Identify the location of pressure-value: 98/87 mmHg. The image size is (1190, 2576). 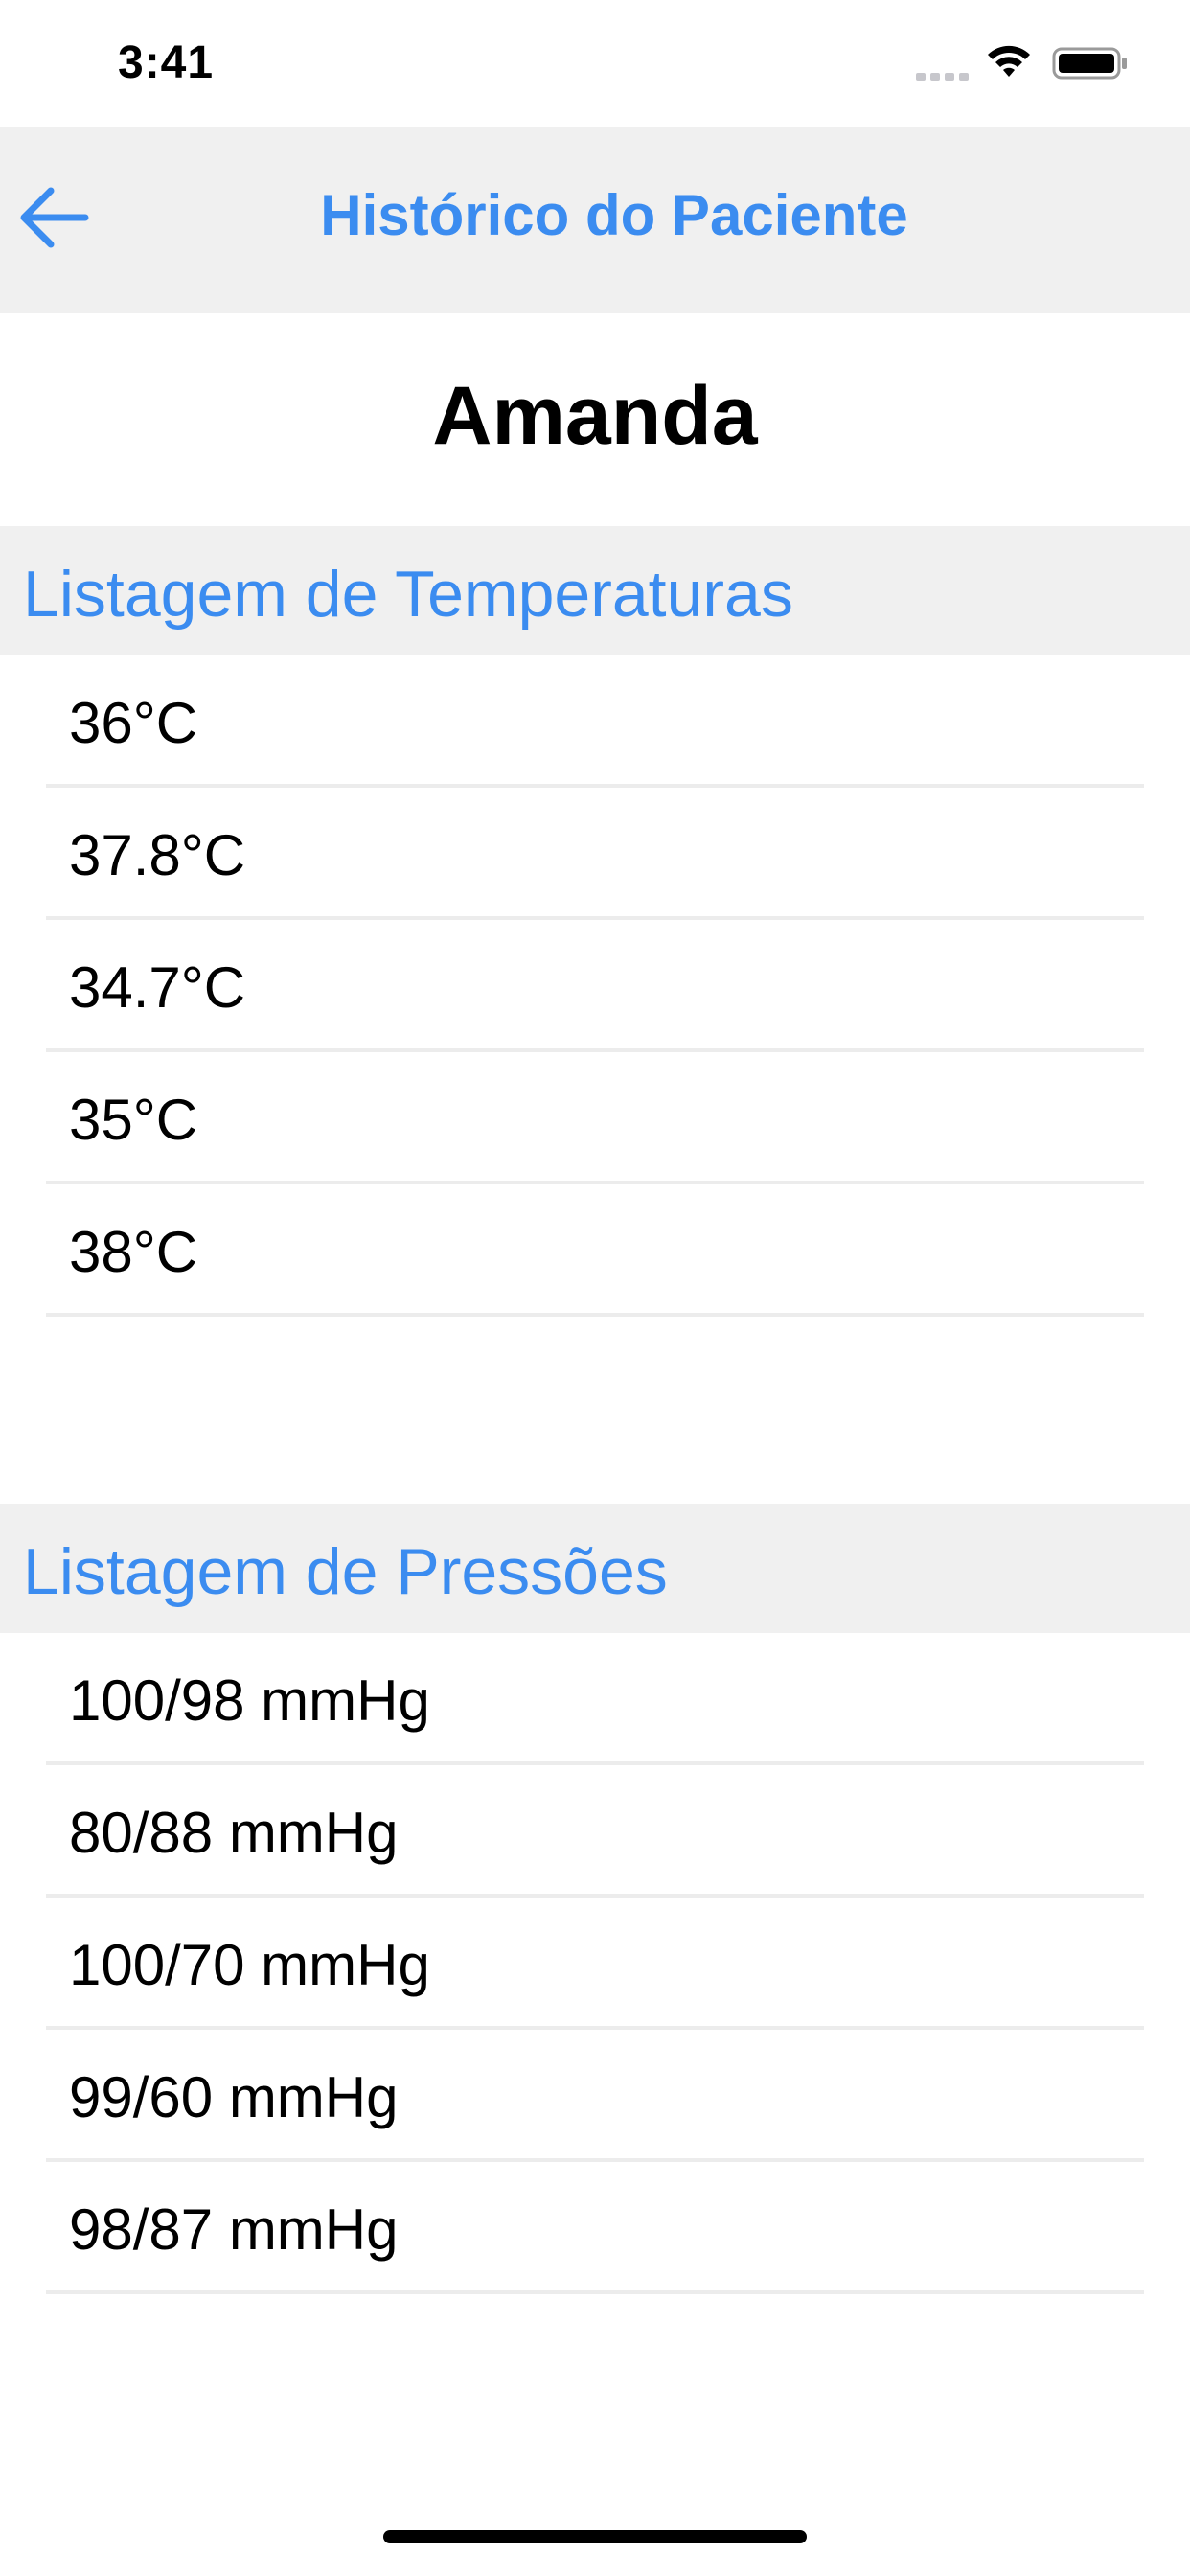
(234, 2229).